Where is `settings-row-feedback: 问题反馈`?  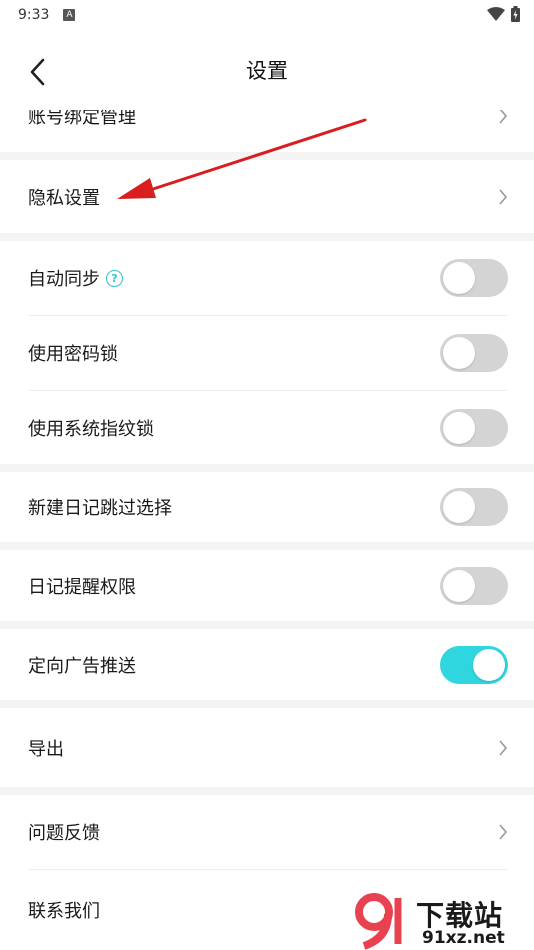
settings-row-feedback: 问题反馈 is located at coordinates (267, 832).